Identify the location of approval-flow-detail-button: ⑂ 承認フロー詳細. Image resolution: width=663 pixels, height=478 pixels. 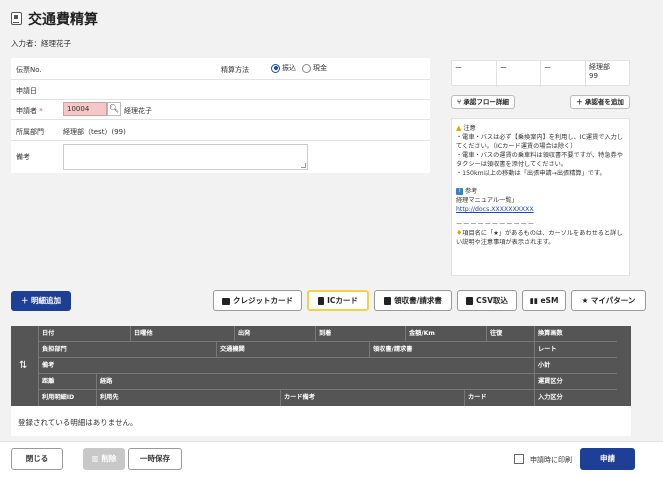
(483, 102).